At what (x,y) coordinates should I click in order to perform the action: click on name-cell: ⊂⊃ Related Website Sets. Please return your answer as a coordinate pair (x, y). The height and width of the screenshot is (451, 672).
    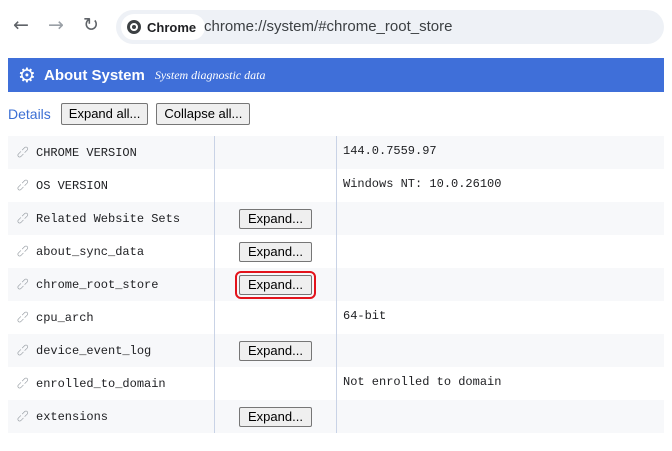
    Looking at the image, I should click on (111, 218).